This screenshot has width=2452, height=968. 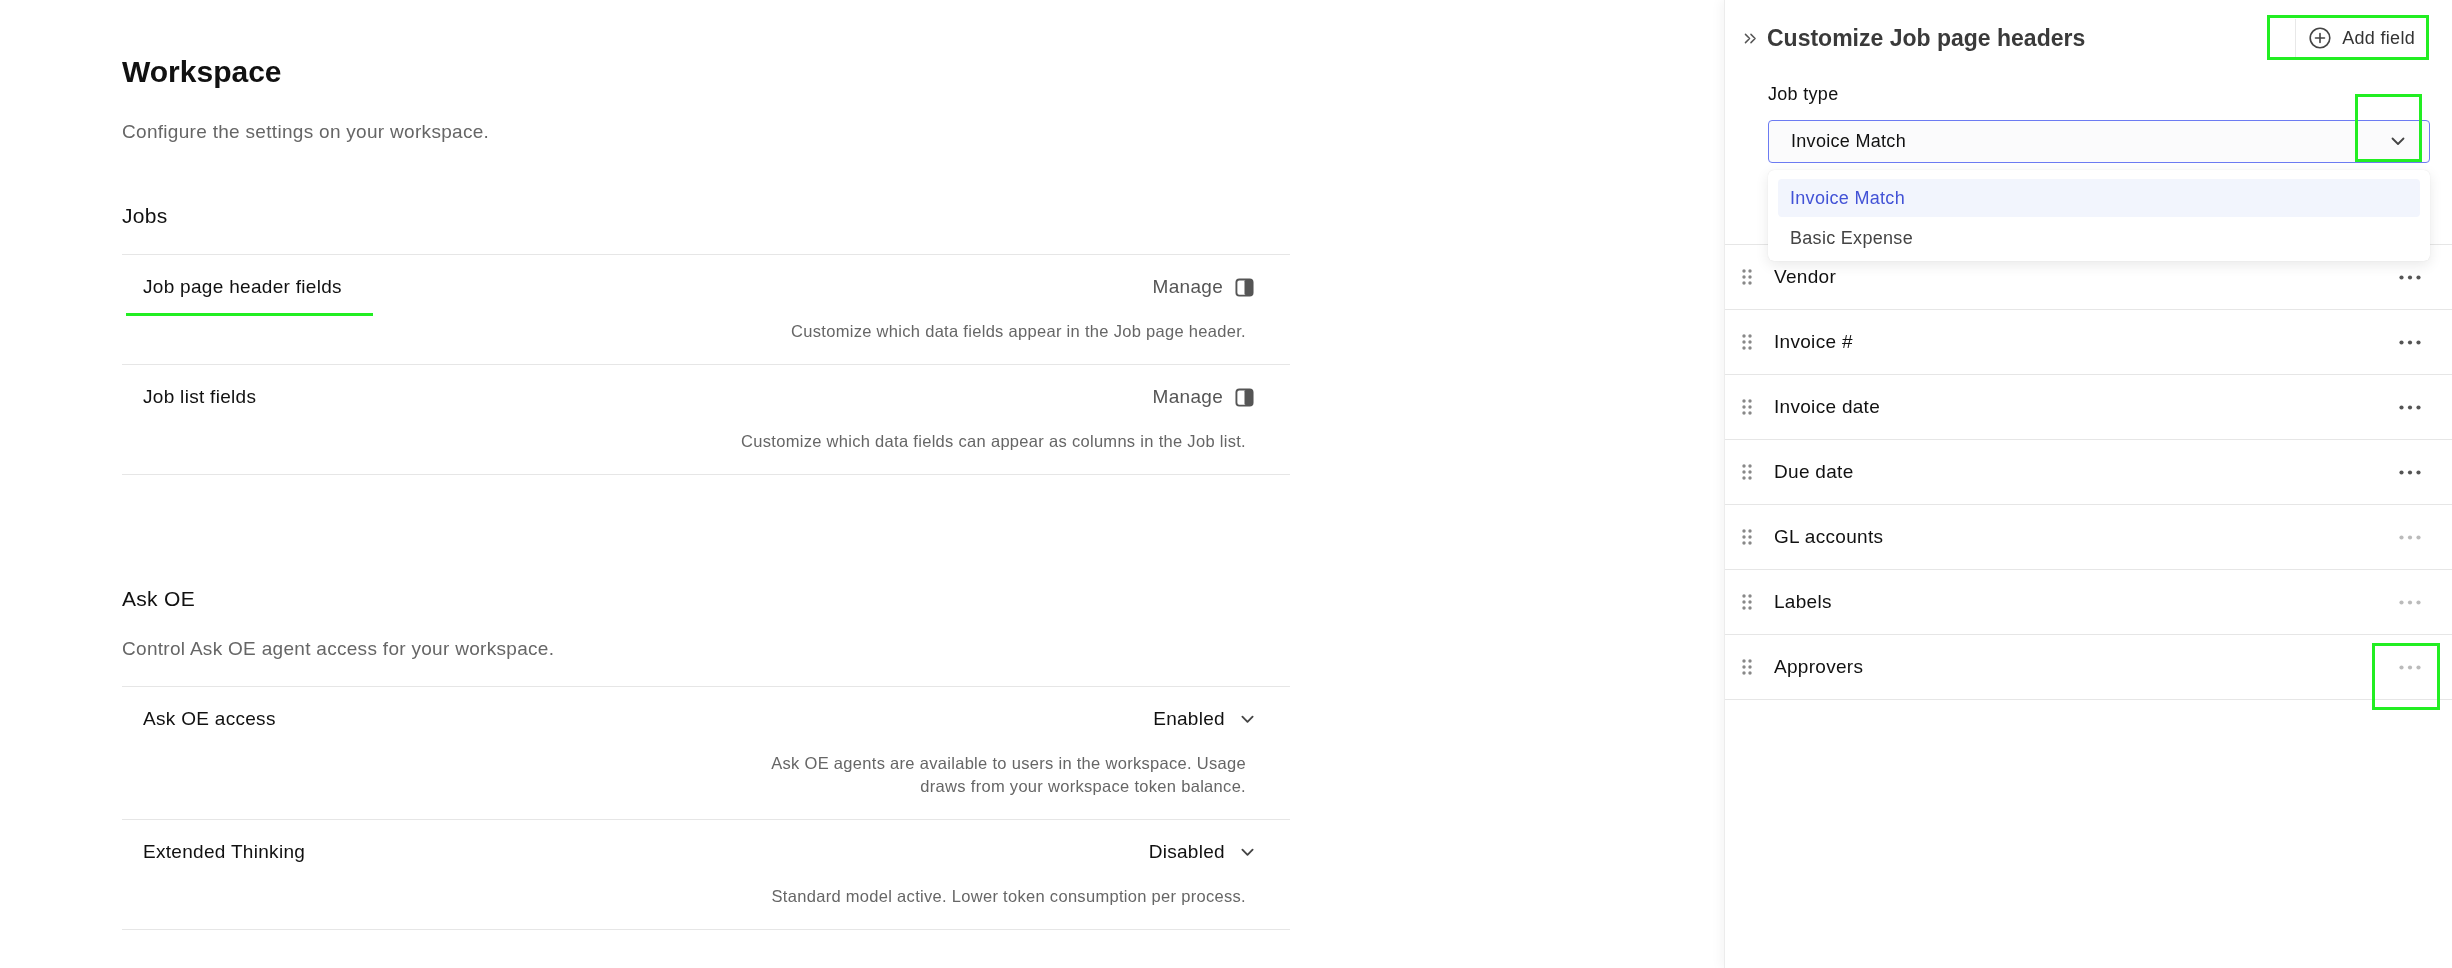 What do you see at coordinates (202, 72) in the screenshot?
I see `page-title: Workspace` at bounding box center [202, 72].